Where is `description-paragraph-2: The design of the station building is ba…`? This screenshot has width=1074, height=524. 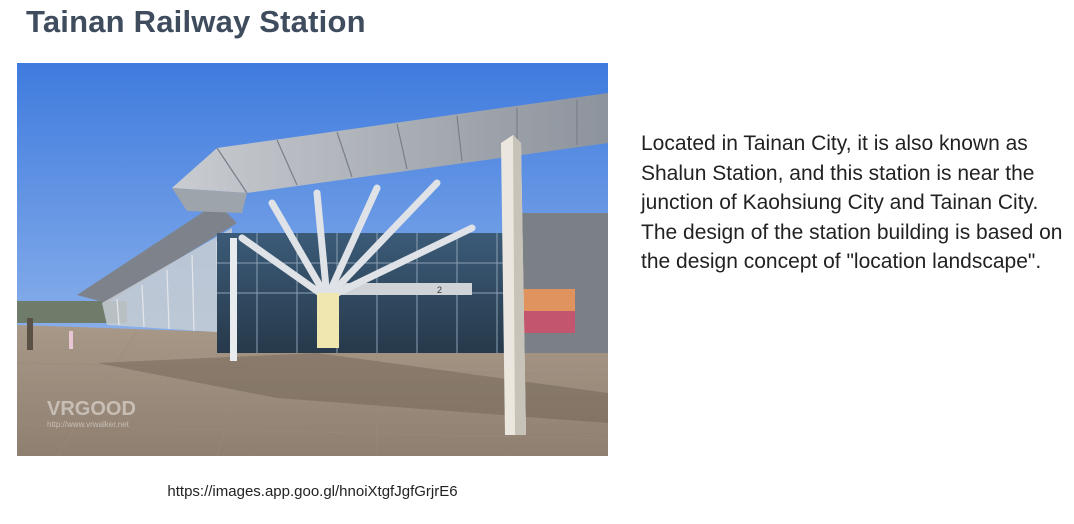 description-paragraph-2: The design of the station building is ba… is located at coordinates (852, 247).